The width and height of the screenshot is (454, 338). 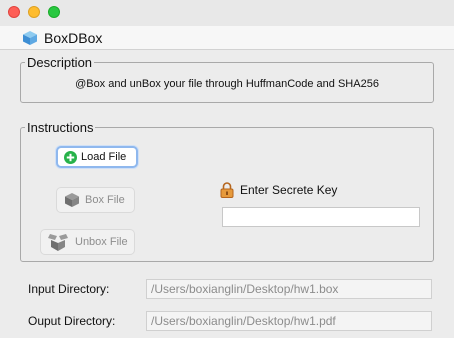 What do you see at coordinates (289, 289) in the screenshot?
I see `input-directory-field: /Users/boxianglin/Desktop/hw1.box` at bounding box center [289, 289].